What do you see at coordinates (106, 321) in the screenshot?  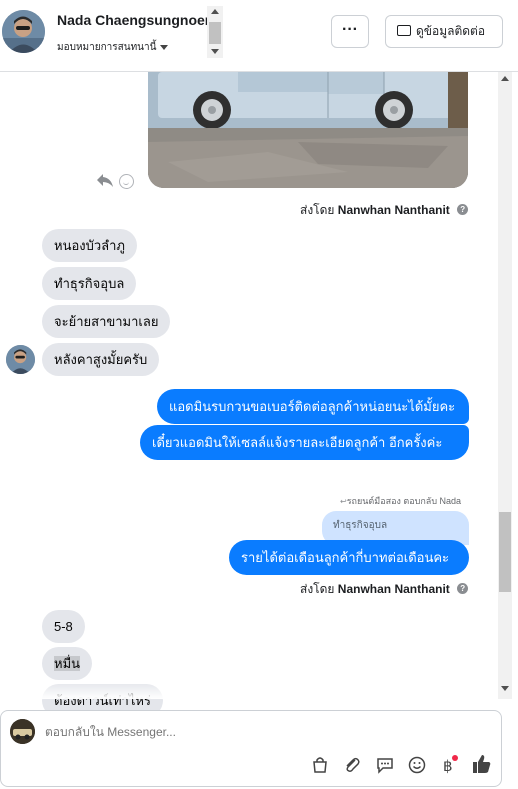 I see `incoming-message: จะย้ายสาขามาเลย` at bounding box center [106, 321].